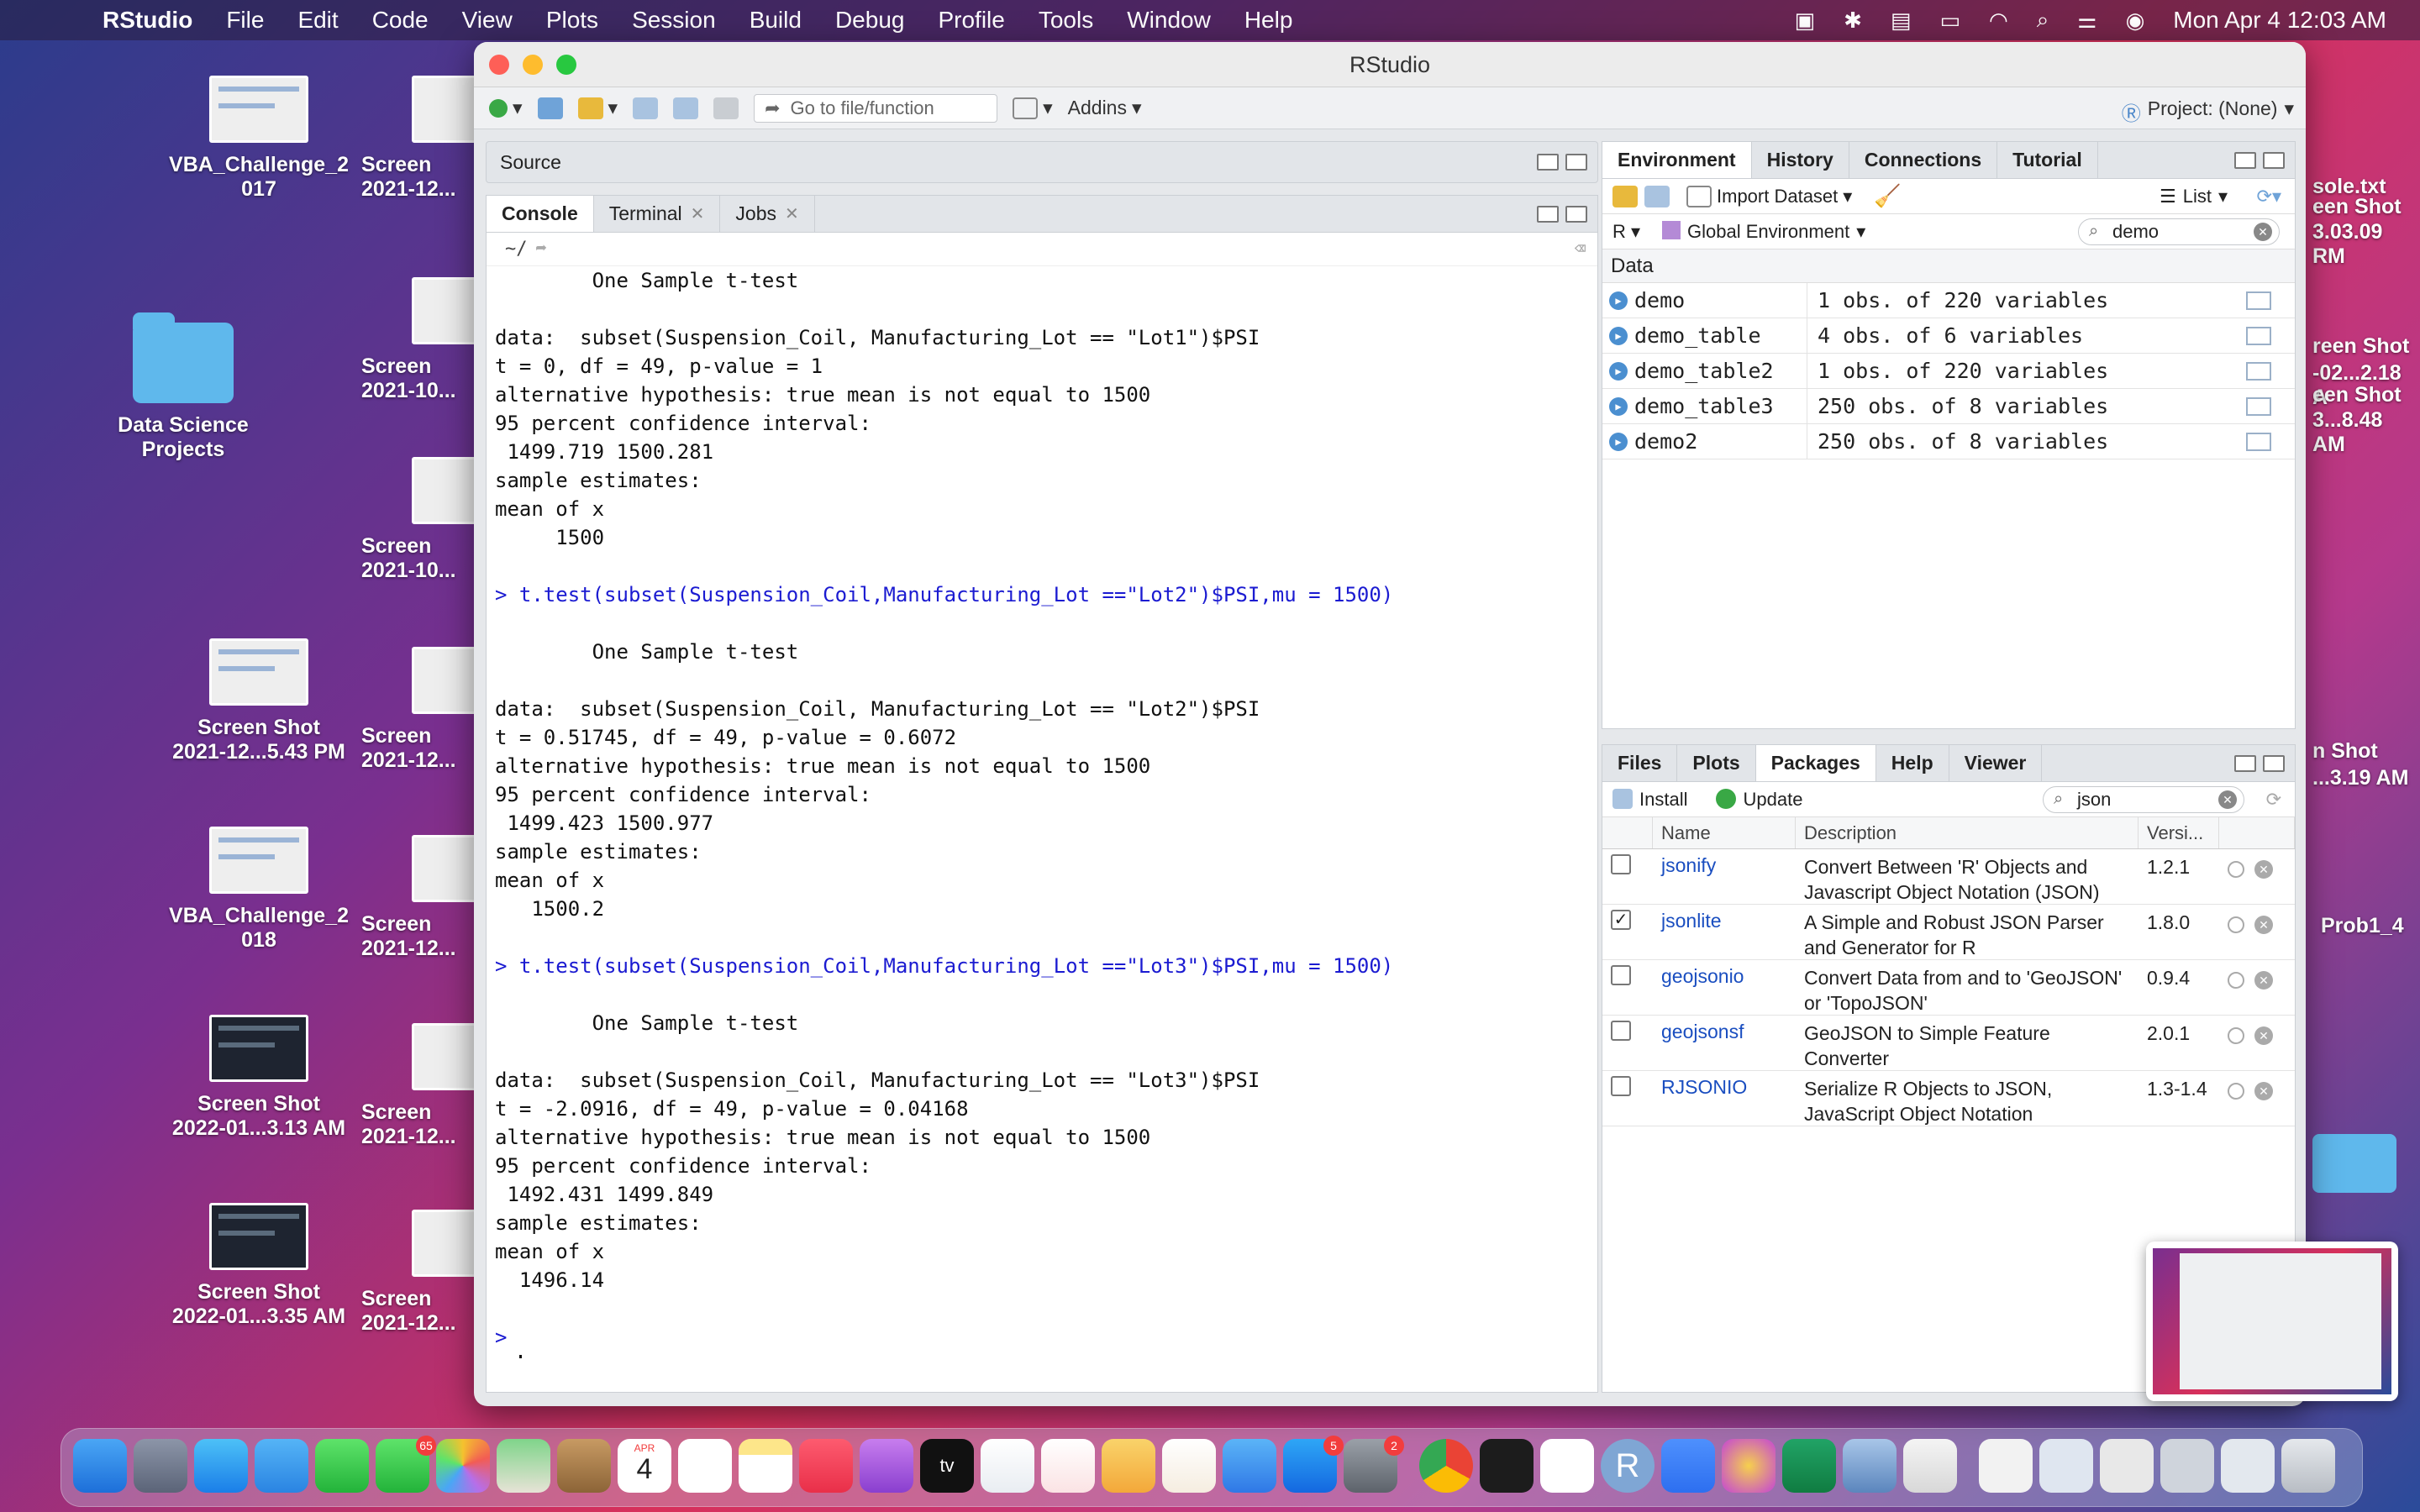  What do you see at coordinates (1902, 21) in the screenshot?
I see `keyboard-icon: ▤` at bounding box center [1902, 21].